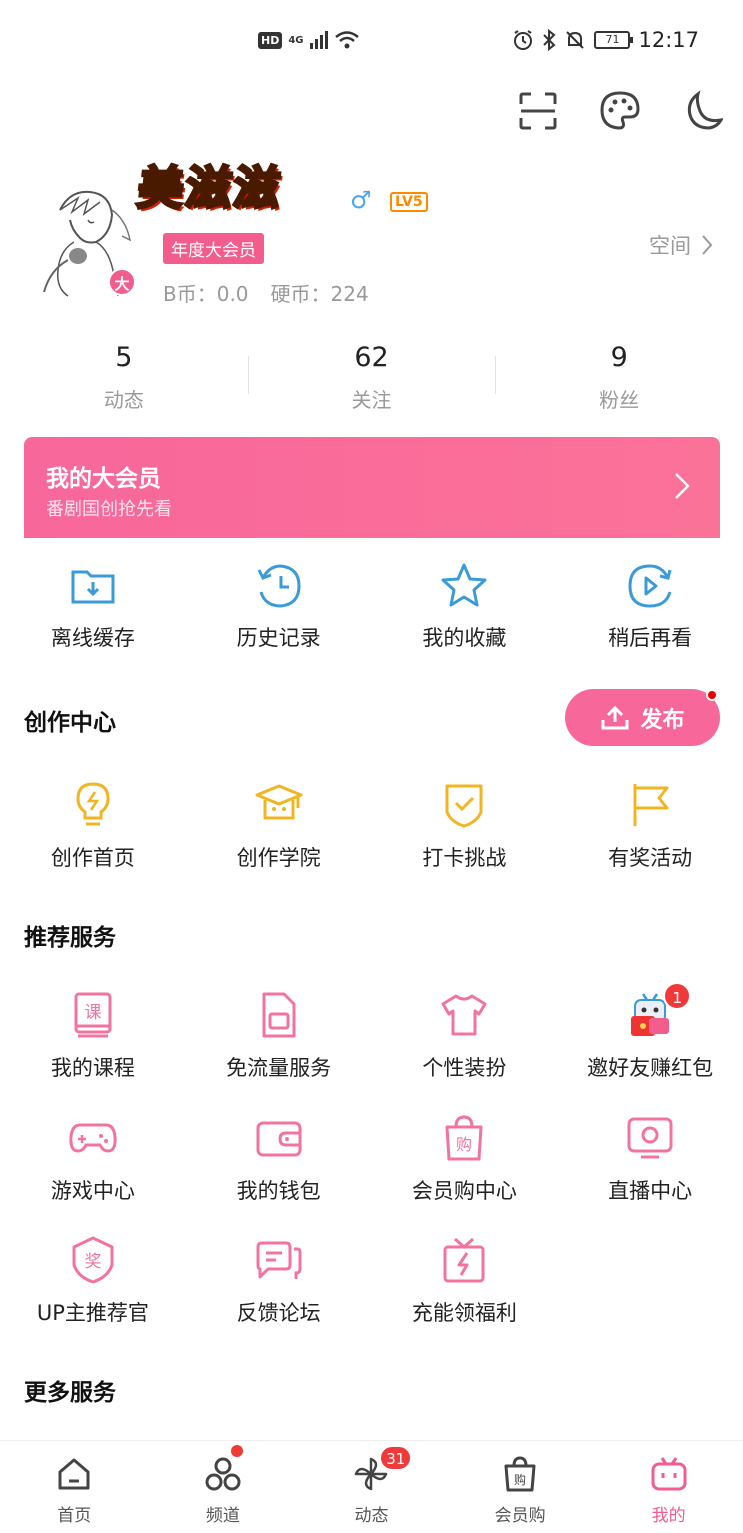 The image size is (743, 1533). I want to click on grid-label: 免流量服务, so click(279, 1068).